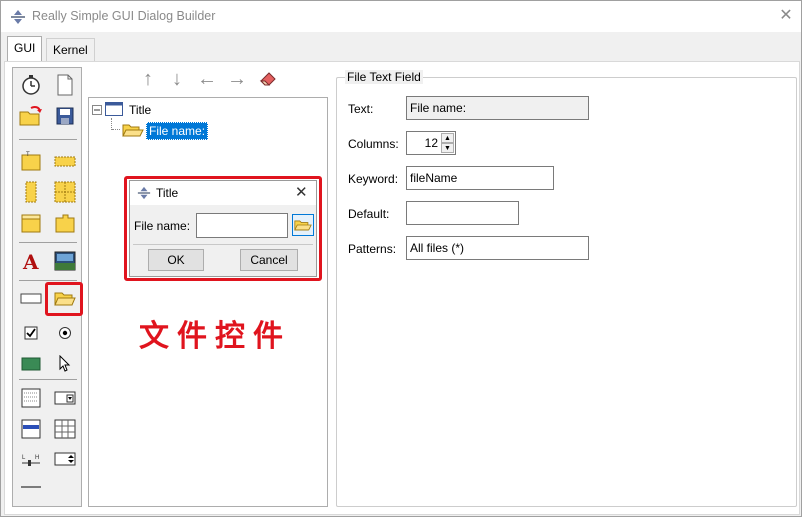 This screenshot has width=802, height=517. I want to click on spinner-up-icon: ▲, so click(447, 138).